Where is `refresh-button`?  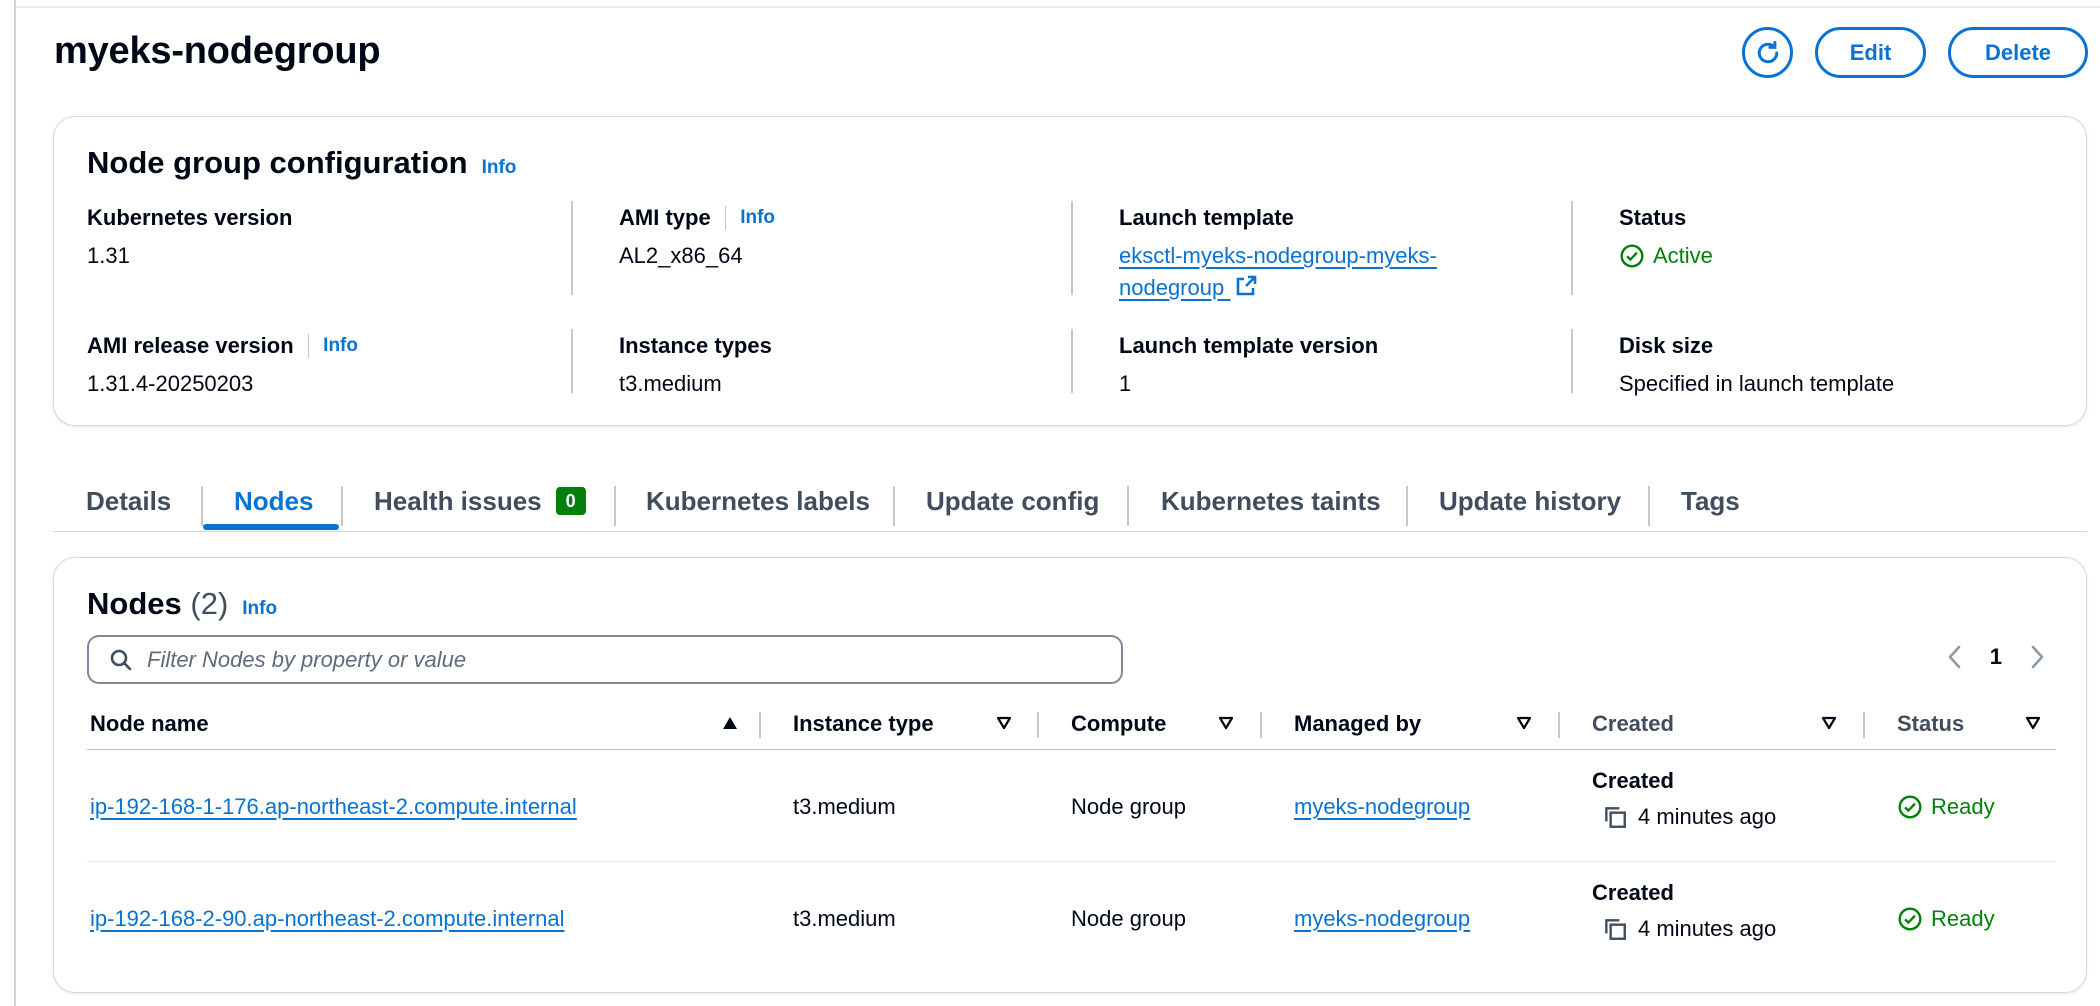 refresh-button is located at coordinates (1767, 52).